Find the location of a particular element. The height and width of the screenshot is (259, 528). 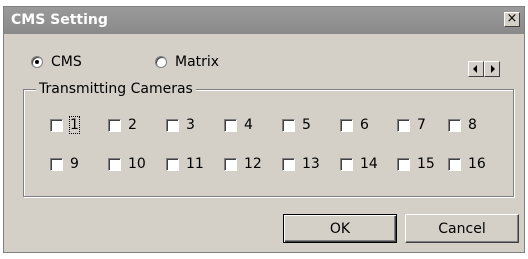

camera-checkbox-5: 5 is located at coordinates (296, 125).